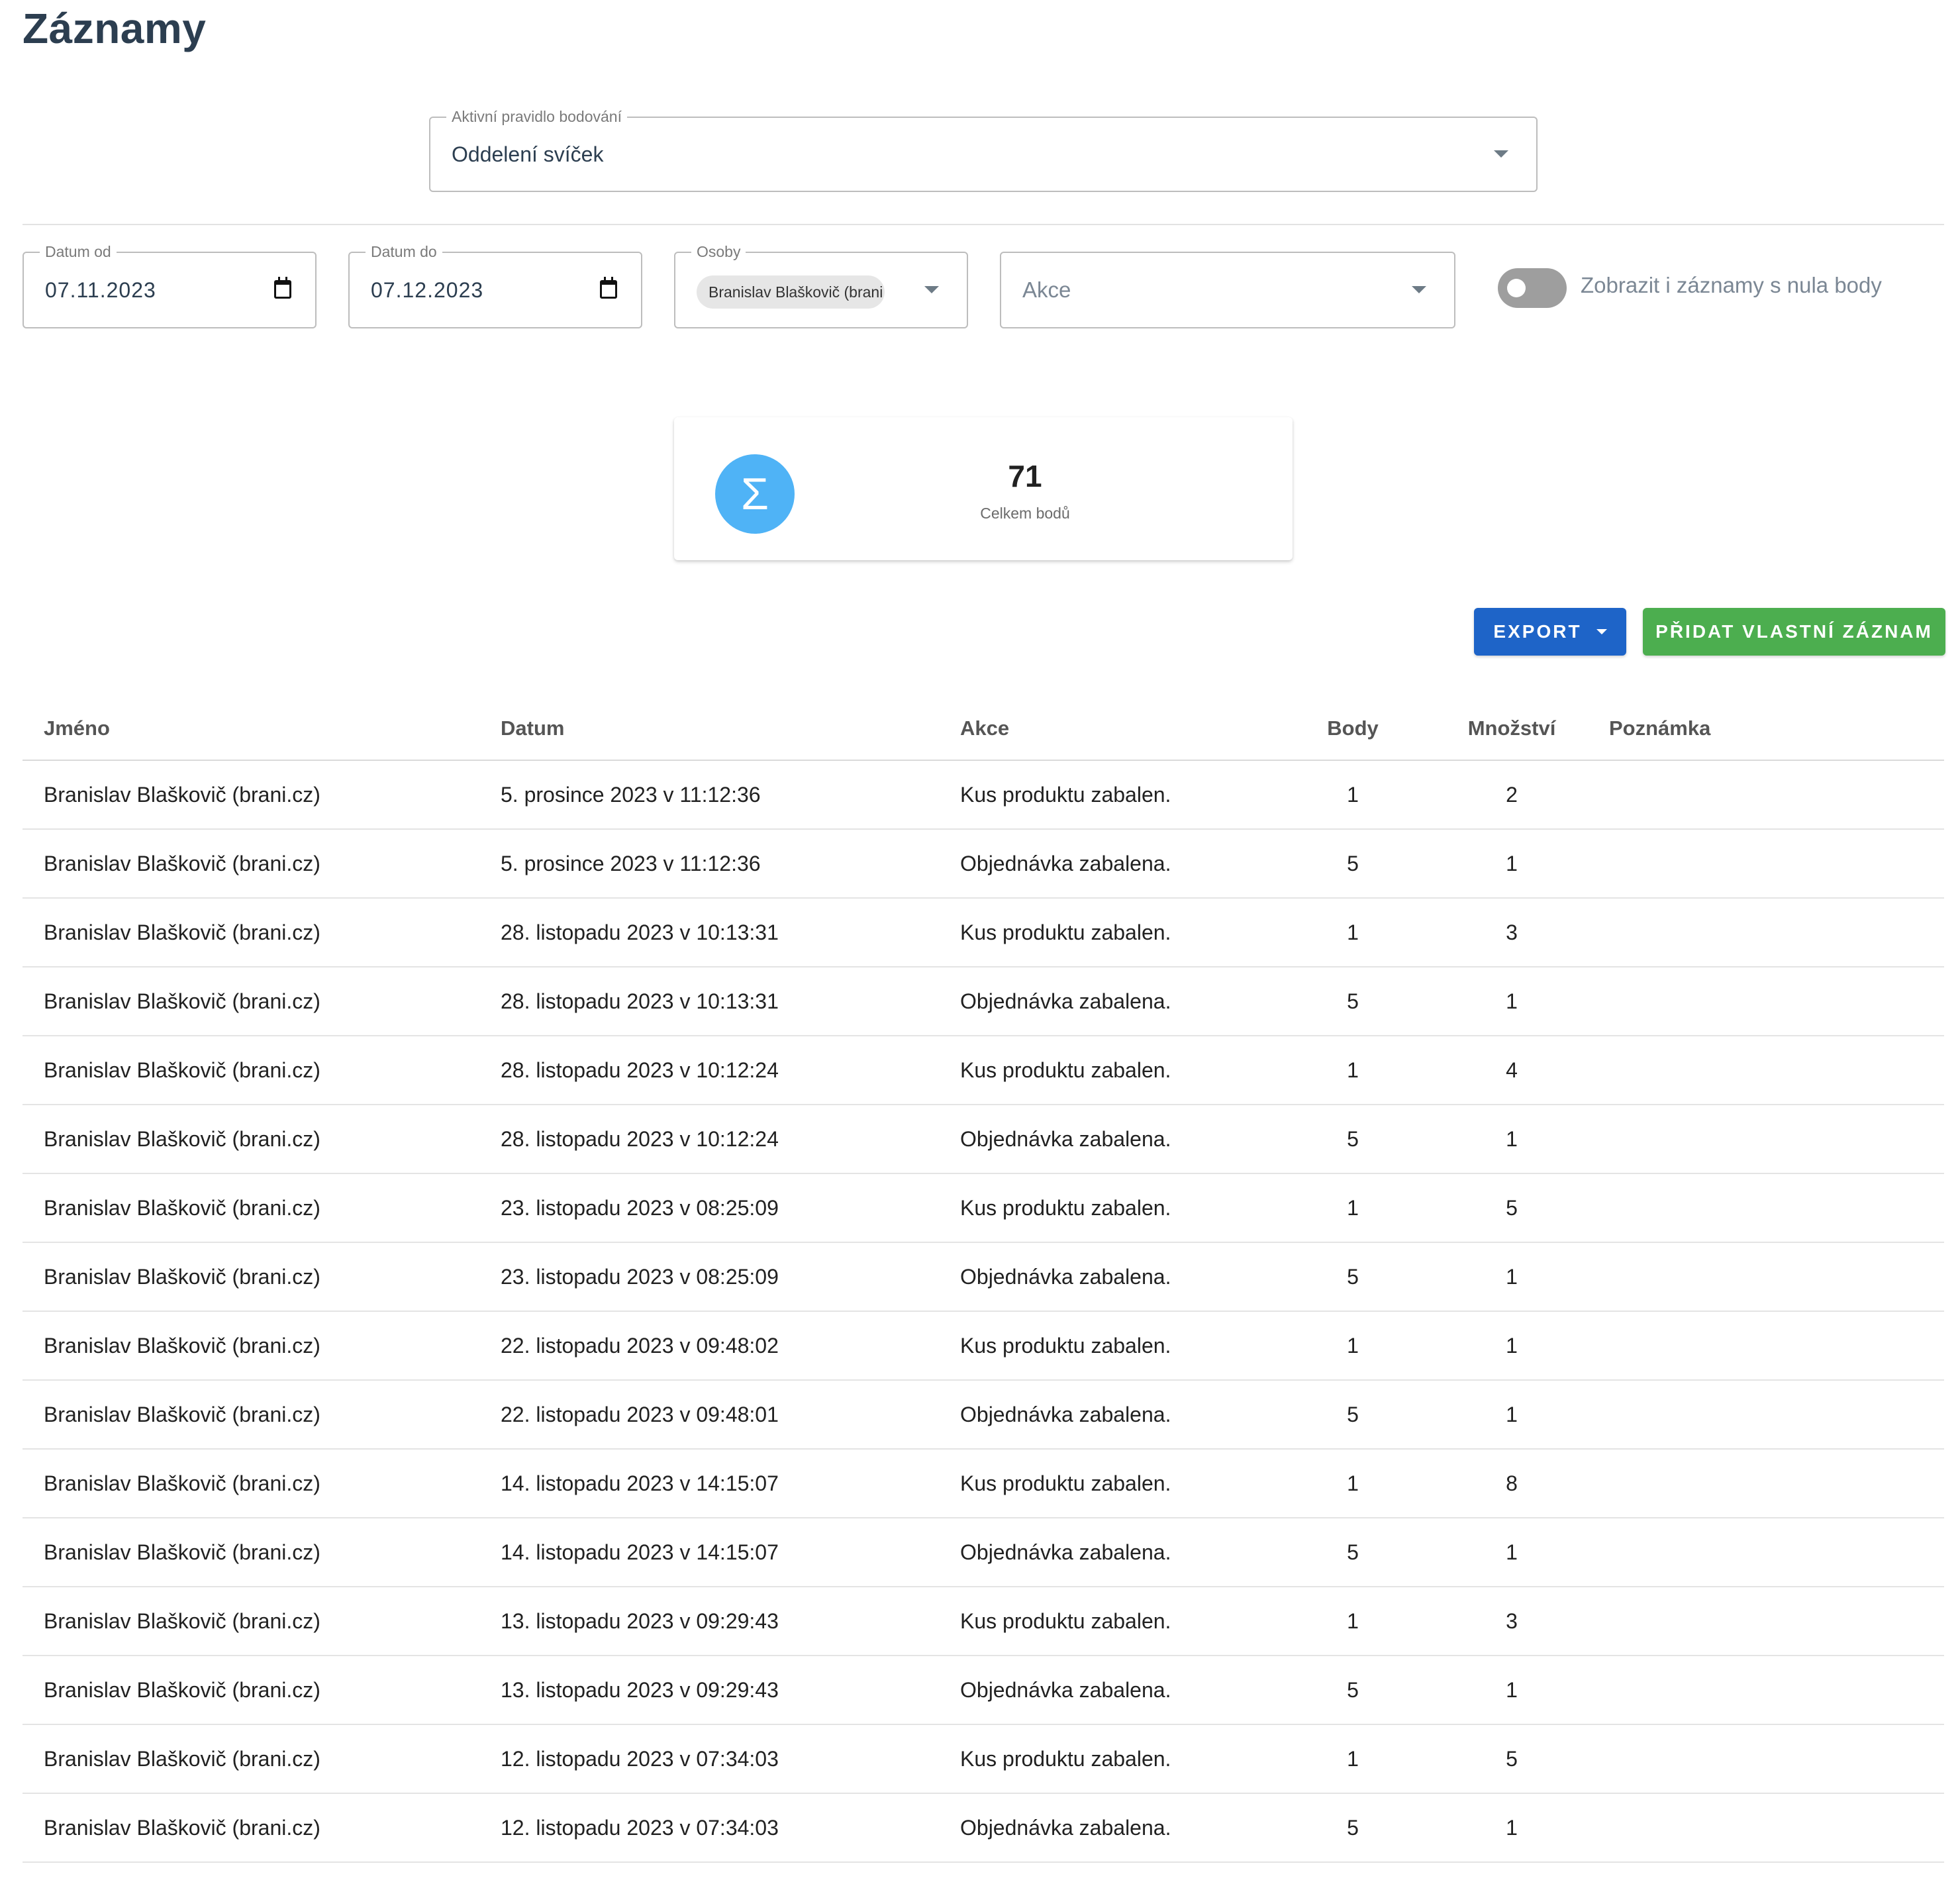  Describe the element at coordinates (709, 1208) in the screenshot. I see `cell-date: 23. listopadu 2023 v 08:25:09` at that location.